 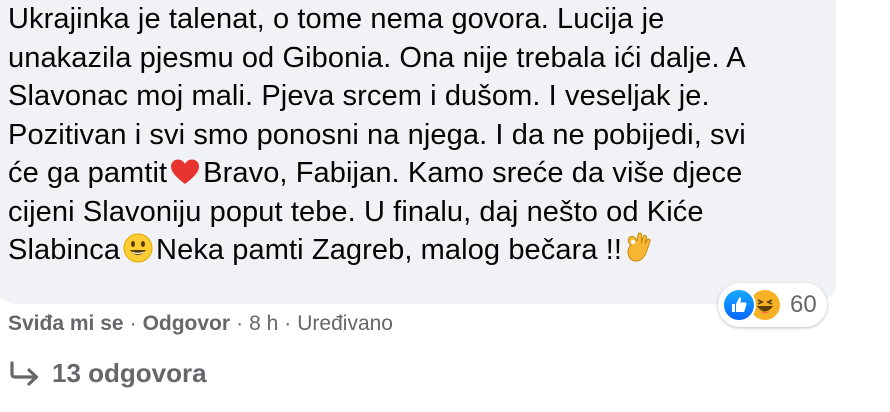 What do you see at coordinates (187, 324) in the screenshot?
I see `reply-button: Odgovor` at bounding box center [187, 324].